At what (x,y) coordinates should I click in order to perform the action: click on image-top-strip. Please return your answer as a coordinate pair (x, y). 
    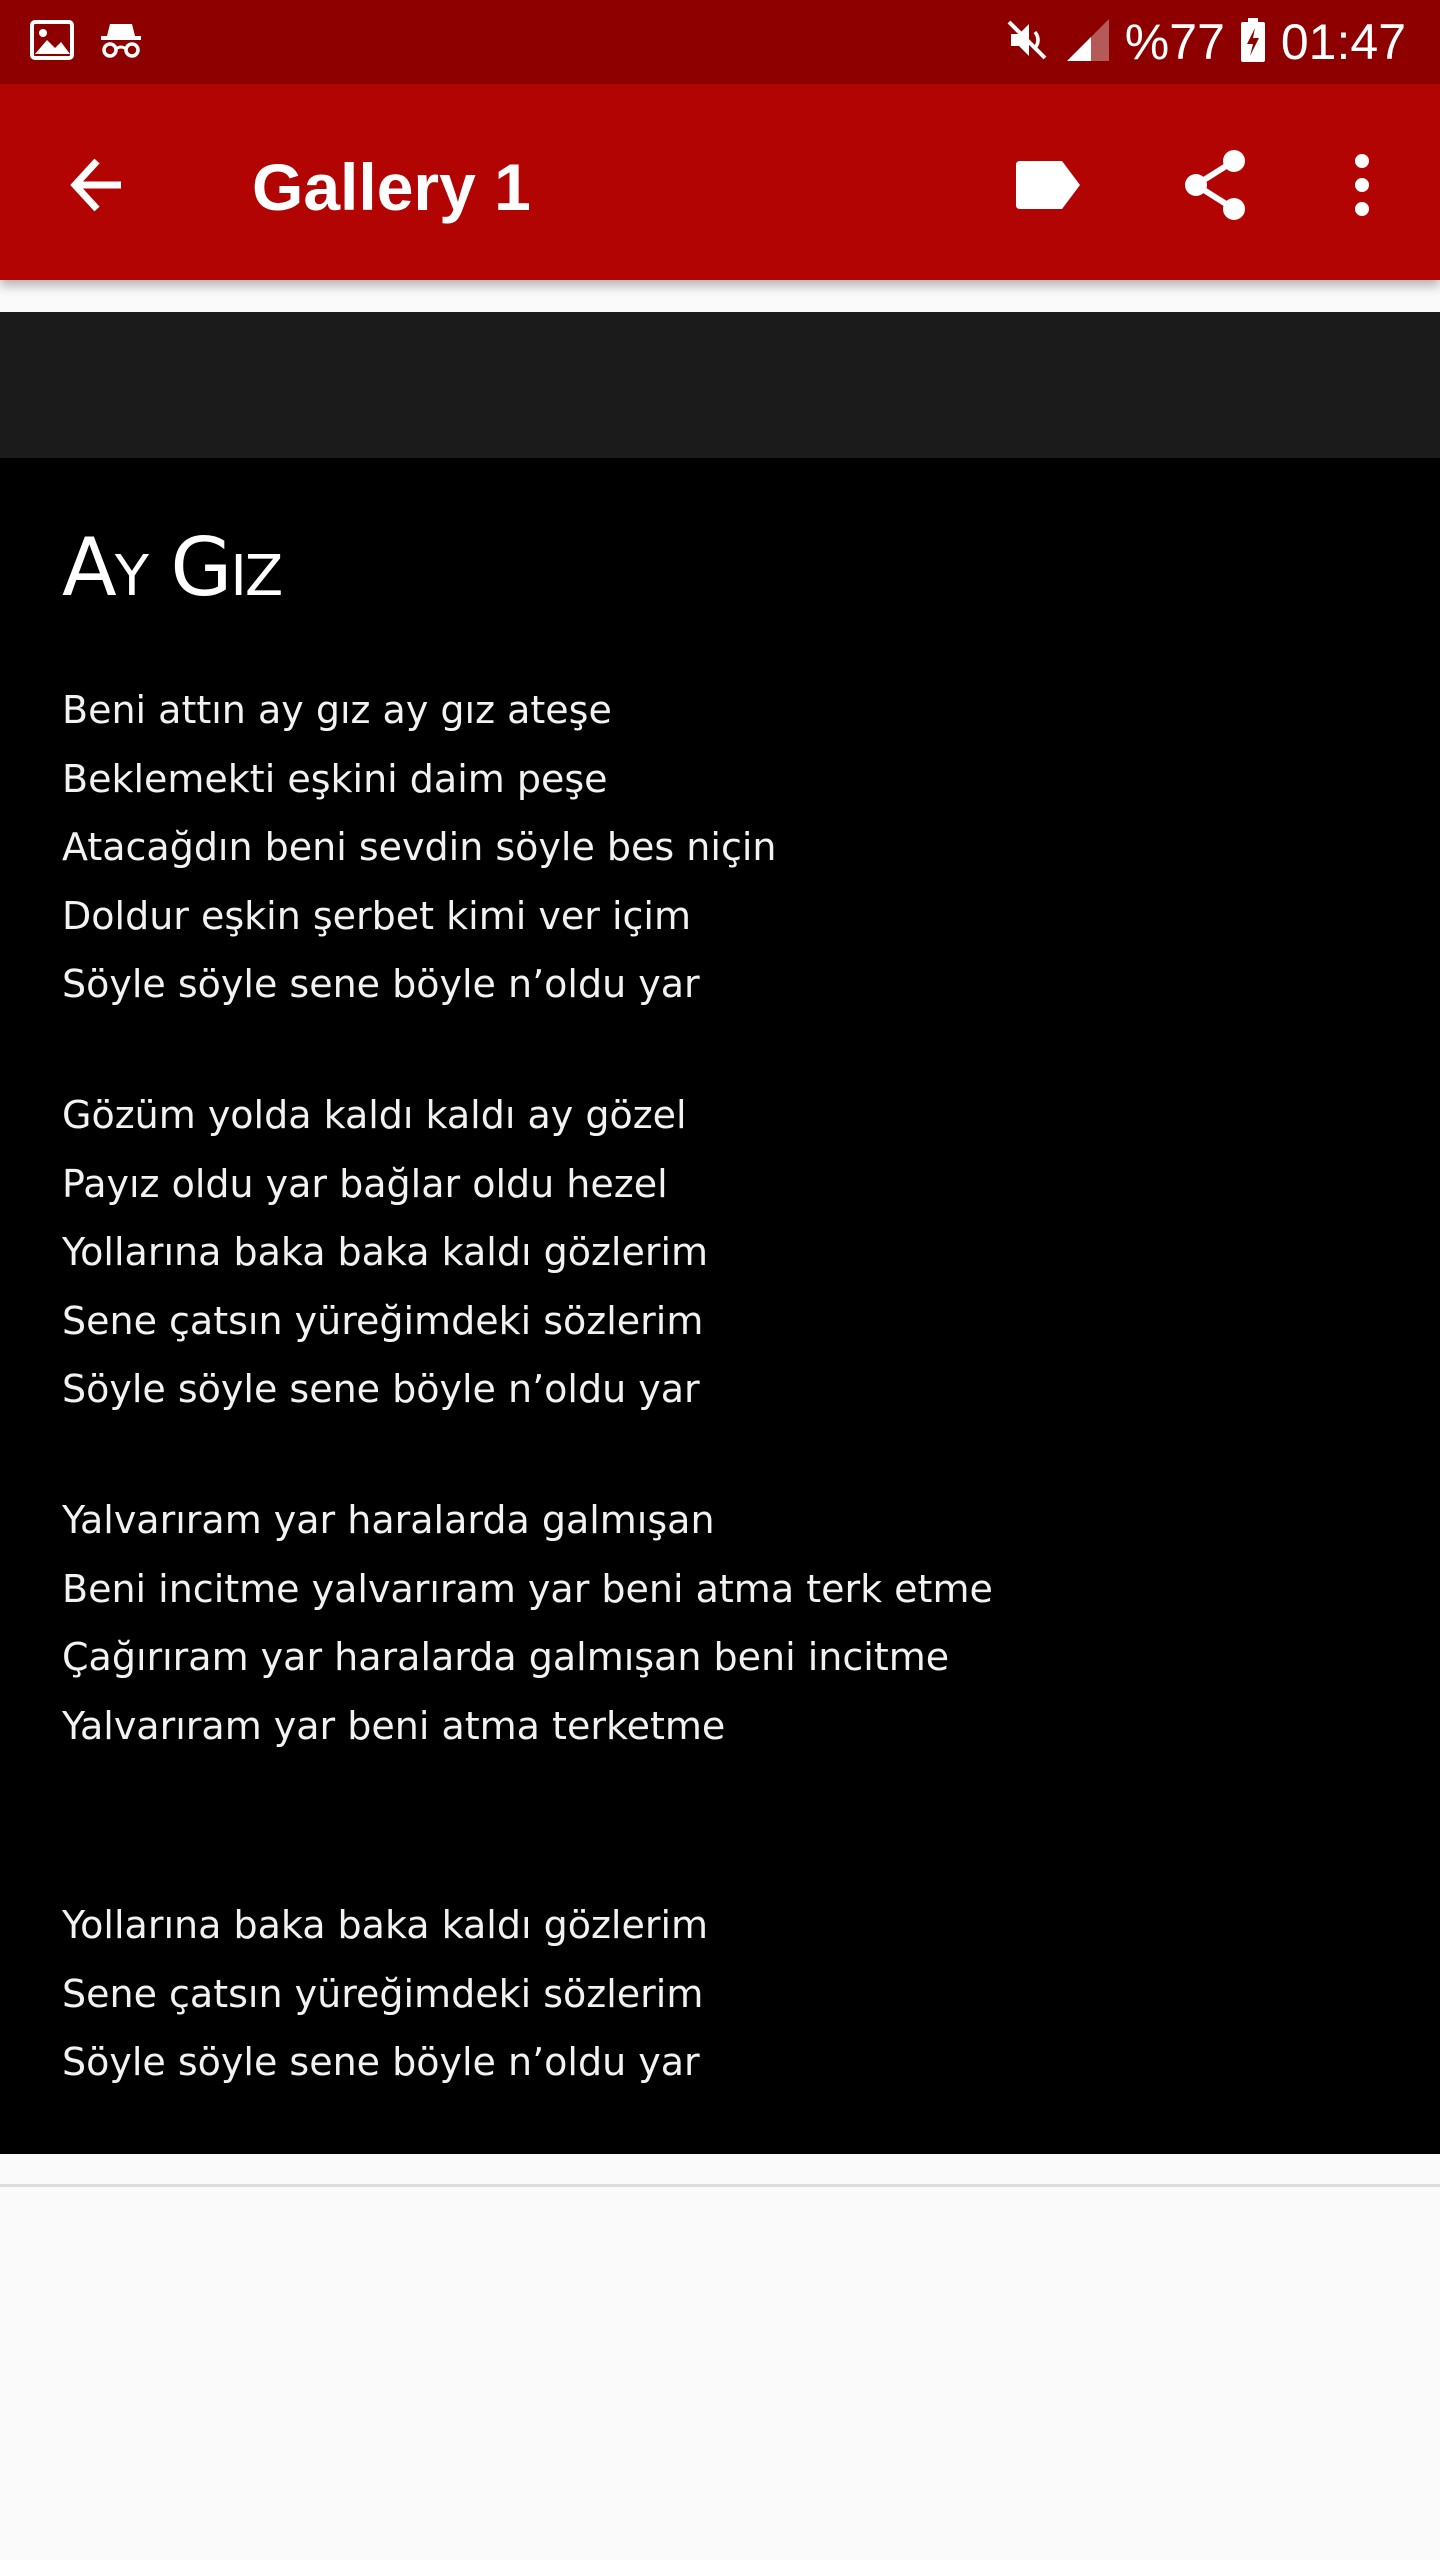
    Looking at the image, I should click on (720, 385).